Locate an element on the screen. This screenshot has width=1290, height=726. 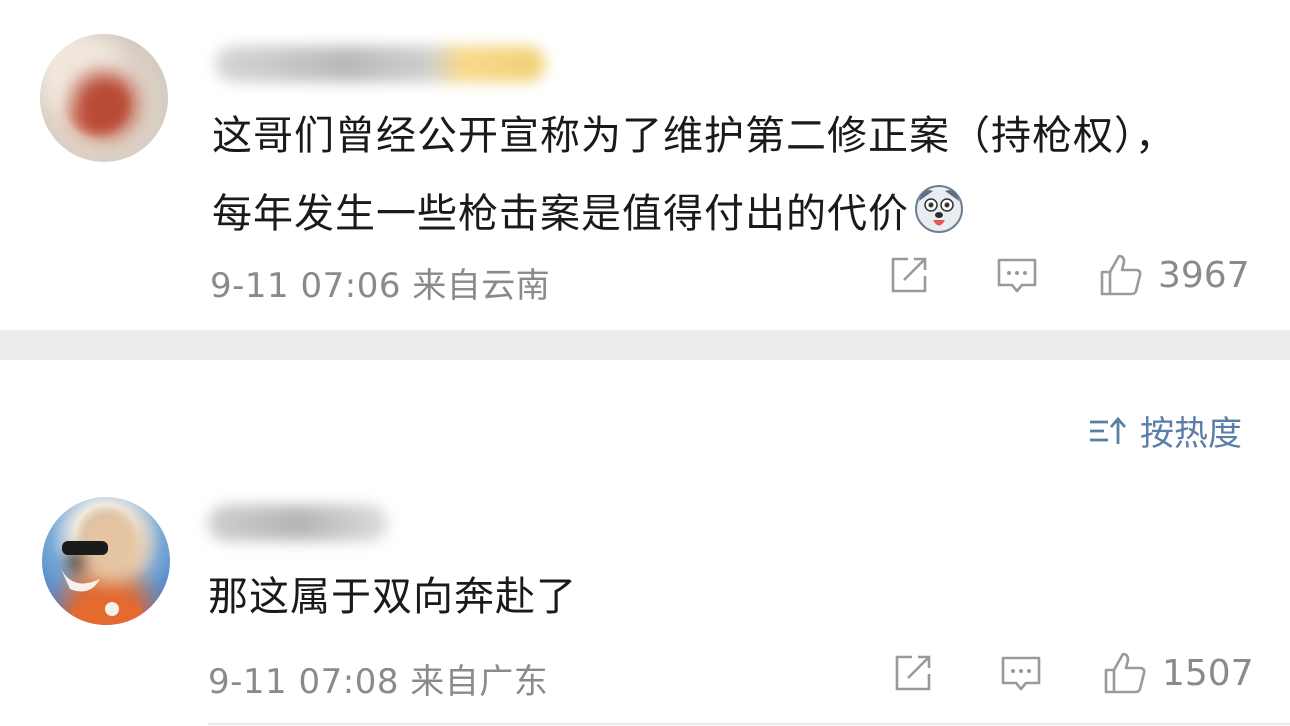
comment-meta: 9-11 07:08 来自广东 is located at coordinates (378, 678).